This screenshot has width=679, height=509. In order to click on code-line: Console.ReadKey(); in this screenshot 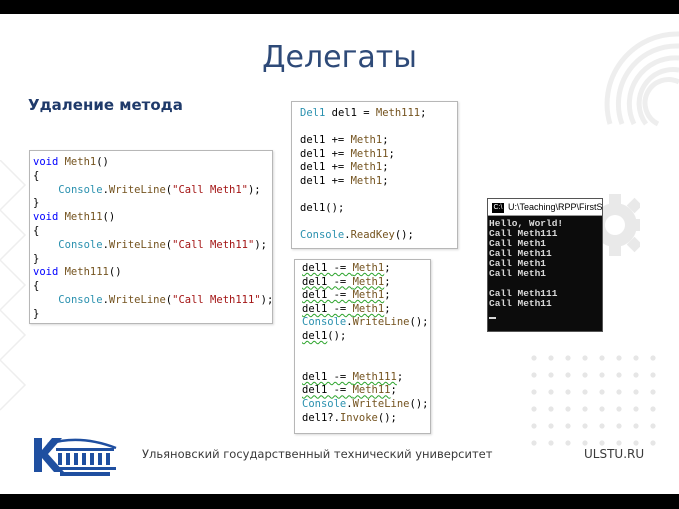, I will do `click(378, 236)`.